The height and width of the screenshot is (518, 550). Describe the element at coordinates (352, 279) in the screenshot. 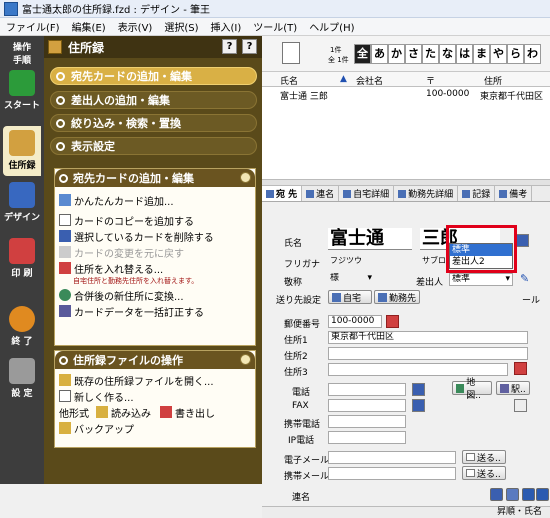

I see `honorific-select: 様 ▾` at that location.